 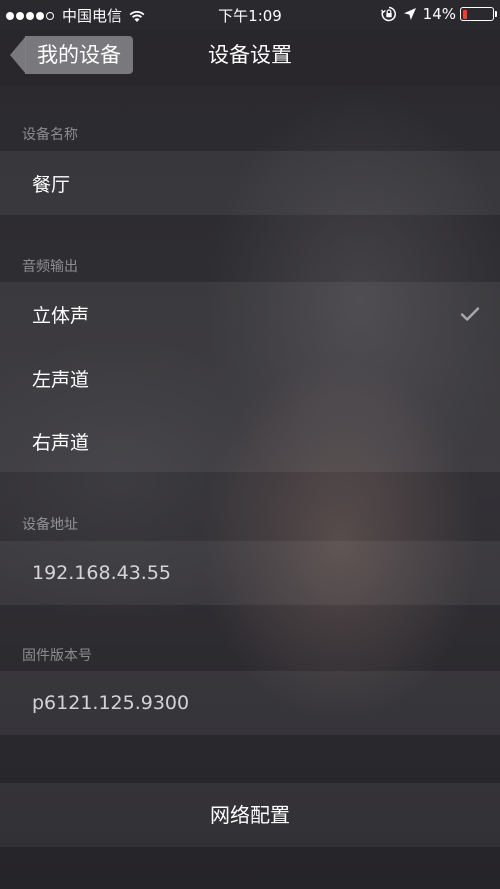 What do you see at coordinates (50, 267) in the screenshot?
I see `section-header-audio-output: 音频输出` at bounding box center [50, 267].